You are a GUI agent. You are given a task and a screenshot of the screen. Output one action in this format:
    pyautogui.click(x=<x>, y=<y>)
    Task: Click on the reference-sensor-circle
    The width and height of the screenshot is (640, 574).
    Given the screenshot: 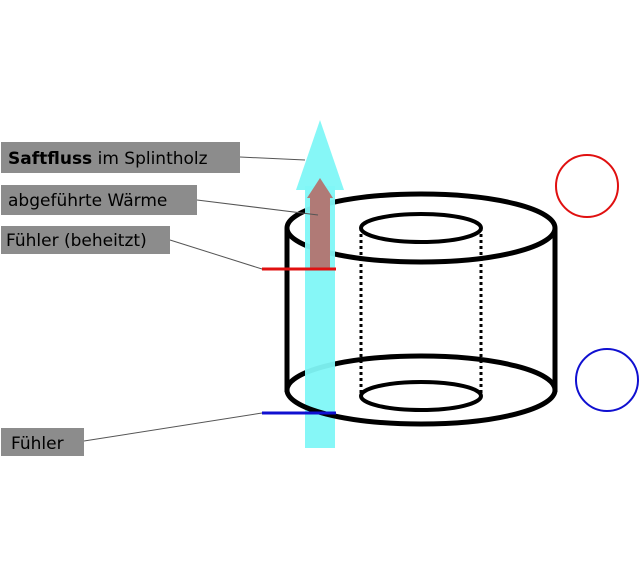 What is the action you would take?
    pyautogui.click(x=607, y=380)
    